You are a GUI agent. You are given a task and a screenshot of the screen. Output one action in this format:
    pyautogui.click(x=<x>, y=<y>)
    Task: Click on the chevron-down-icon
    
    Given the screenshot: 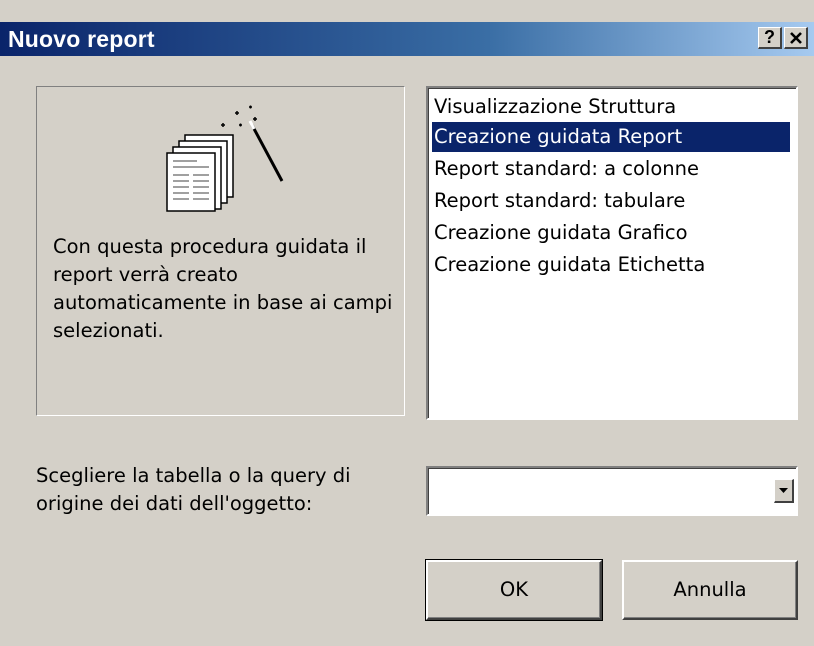 What is the action you would take?
    pyautogui.click(x=783, y=490)
    